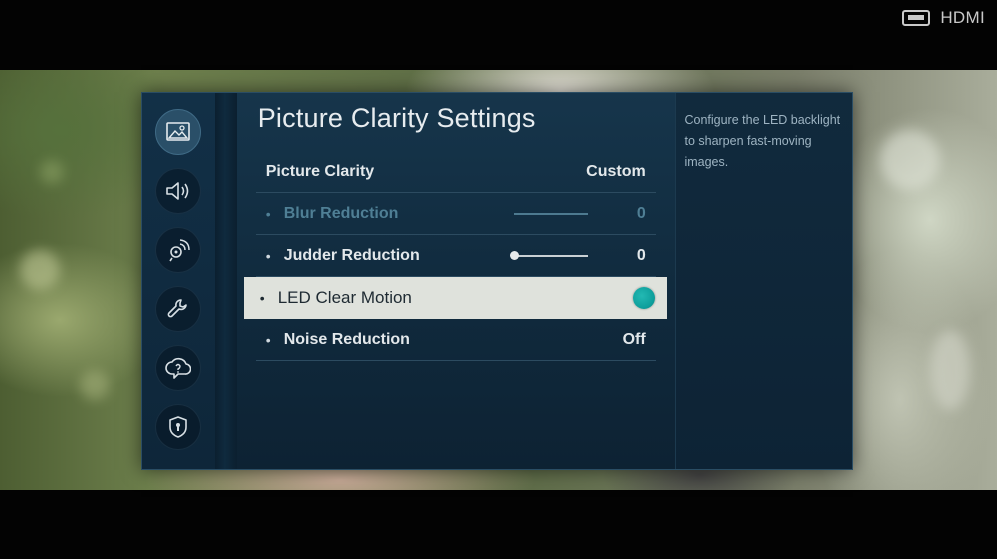  Describe the element at coordinates (616, 171) in the screenshot. I see `setting-value: Custom` at that location.